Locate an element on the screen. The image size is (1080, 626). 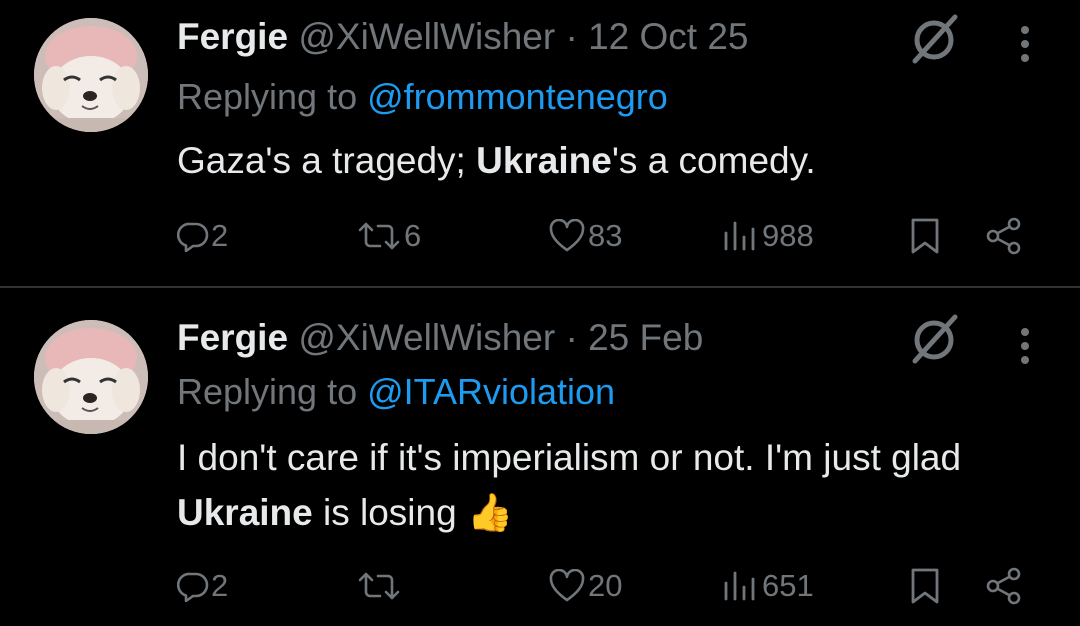
action-bar: 2 6 83 988 is located at coordinates (540, 236).